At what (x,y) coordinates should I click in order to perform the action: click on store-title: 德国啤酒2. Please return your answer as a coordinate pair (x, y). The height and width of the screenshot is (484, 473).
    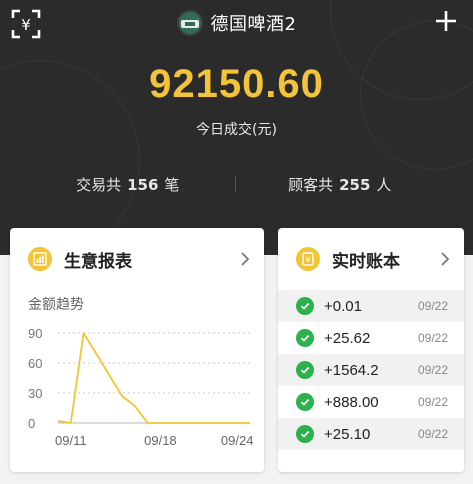
    Looking at the image, I should click on (236, 23).